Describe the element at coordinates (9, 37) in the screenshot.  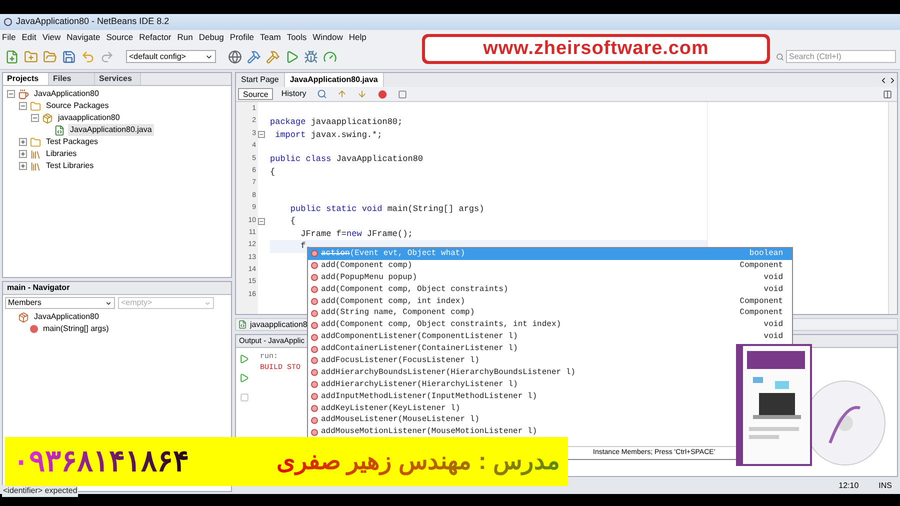
I see `menu-item: File` at that location.